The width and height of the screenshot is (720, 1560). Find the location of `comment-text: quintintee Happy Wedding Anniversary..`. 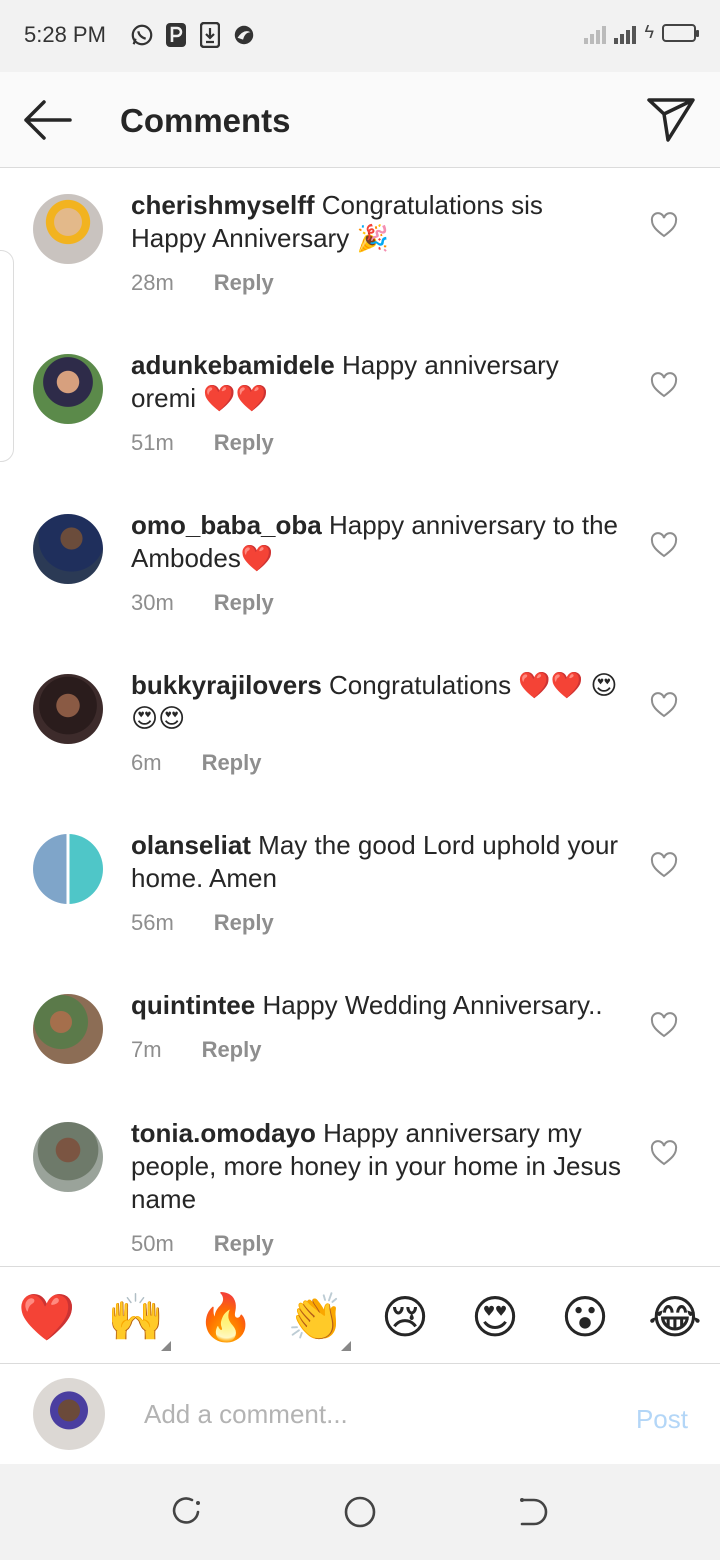

comment-text: quintintee Happy Wedding Anniversary.. is located at coordinates (381, 1005).